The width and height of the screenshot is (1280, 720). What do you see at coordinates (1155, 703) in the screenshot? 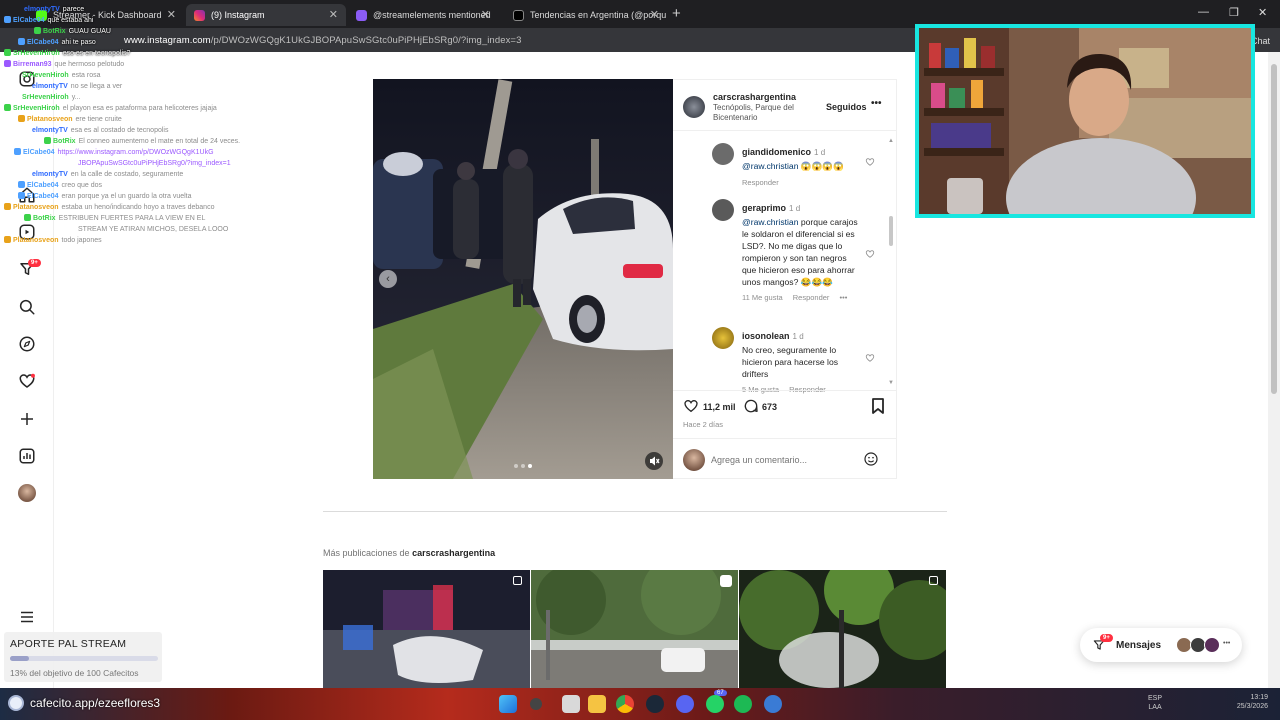
I see `language-indicator: ESP LAA` at bounding box center [1155, 703].